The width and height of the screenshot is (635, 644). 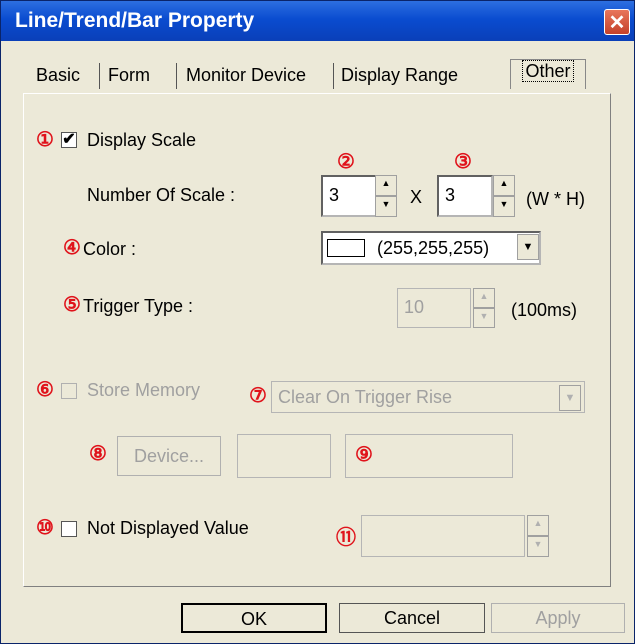 I want to click on trigger-unit-label: (100ms), so click(x=544, y=310).